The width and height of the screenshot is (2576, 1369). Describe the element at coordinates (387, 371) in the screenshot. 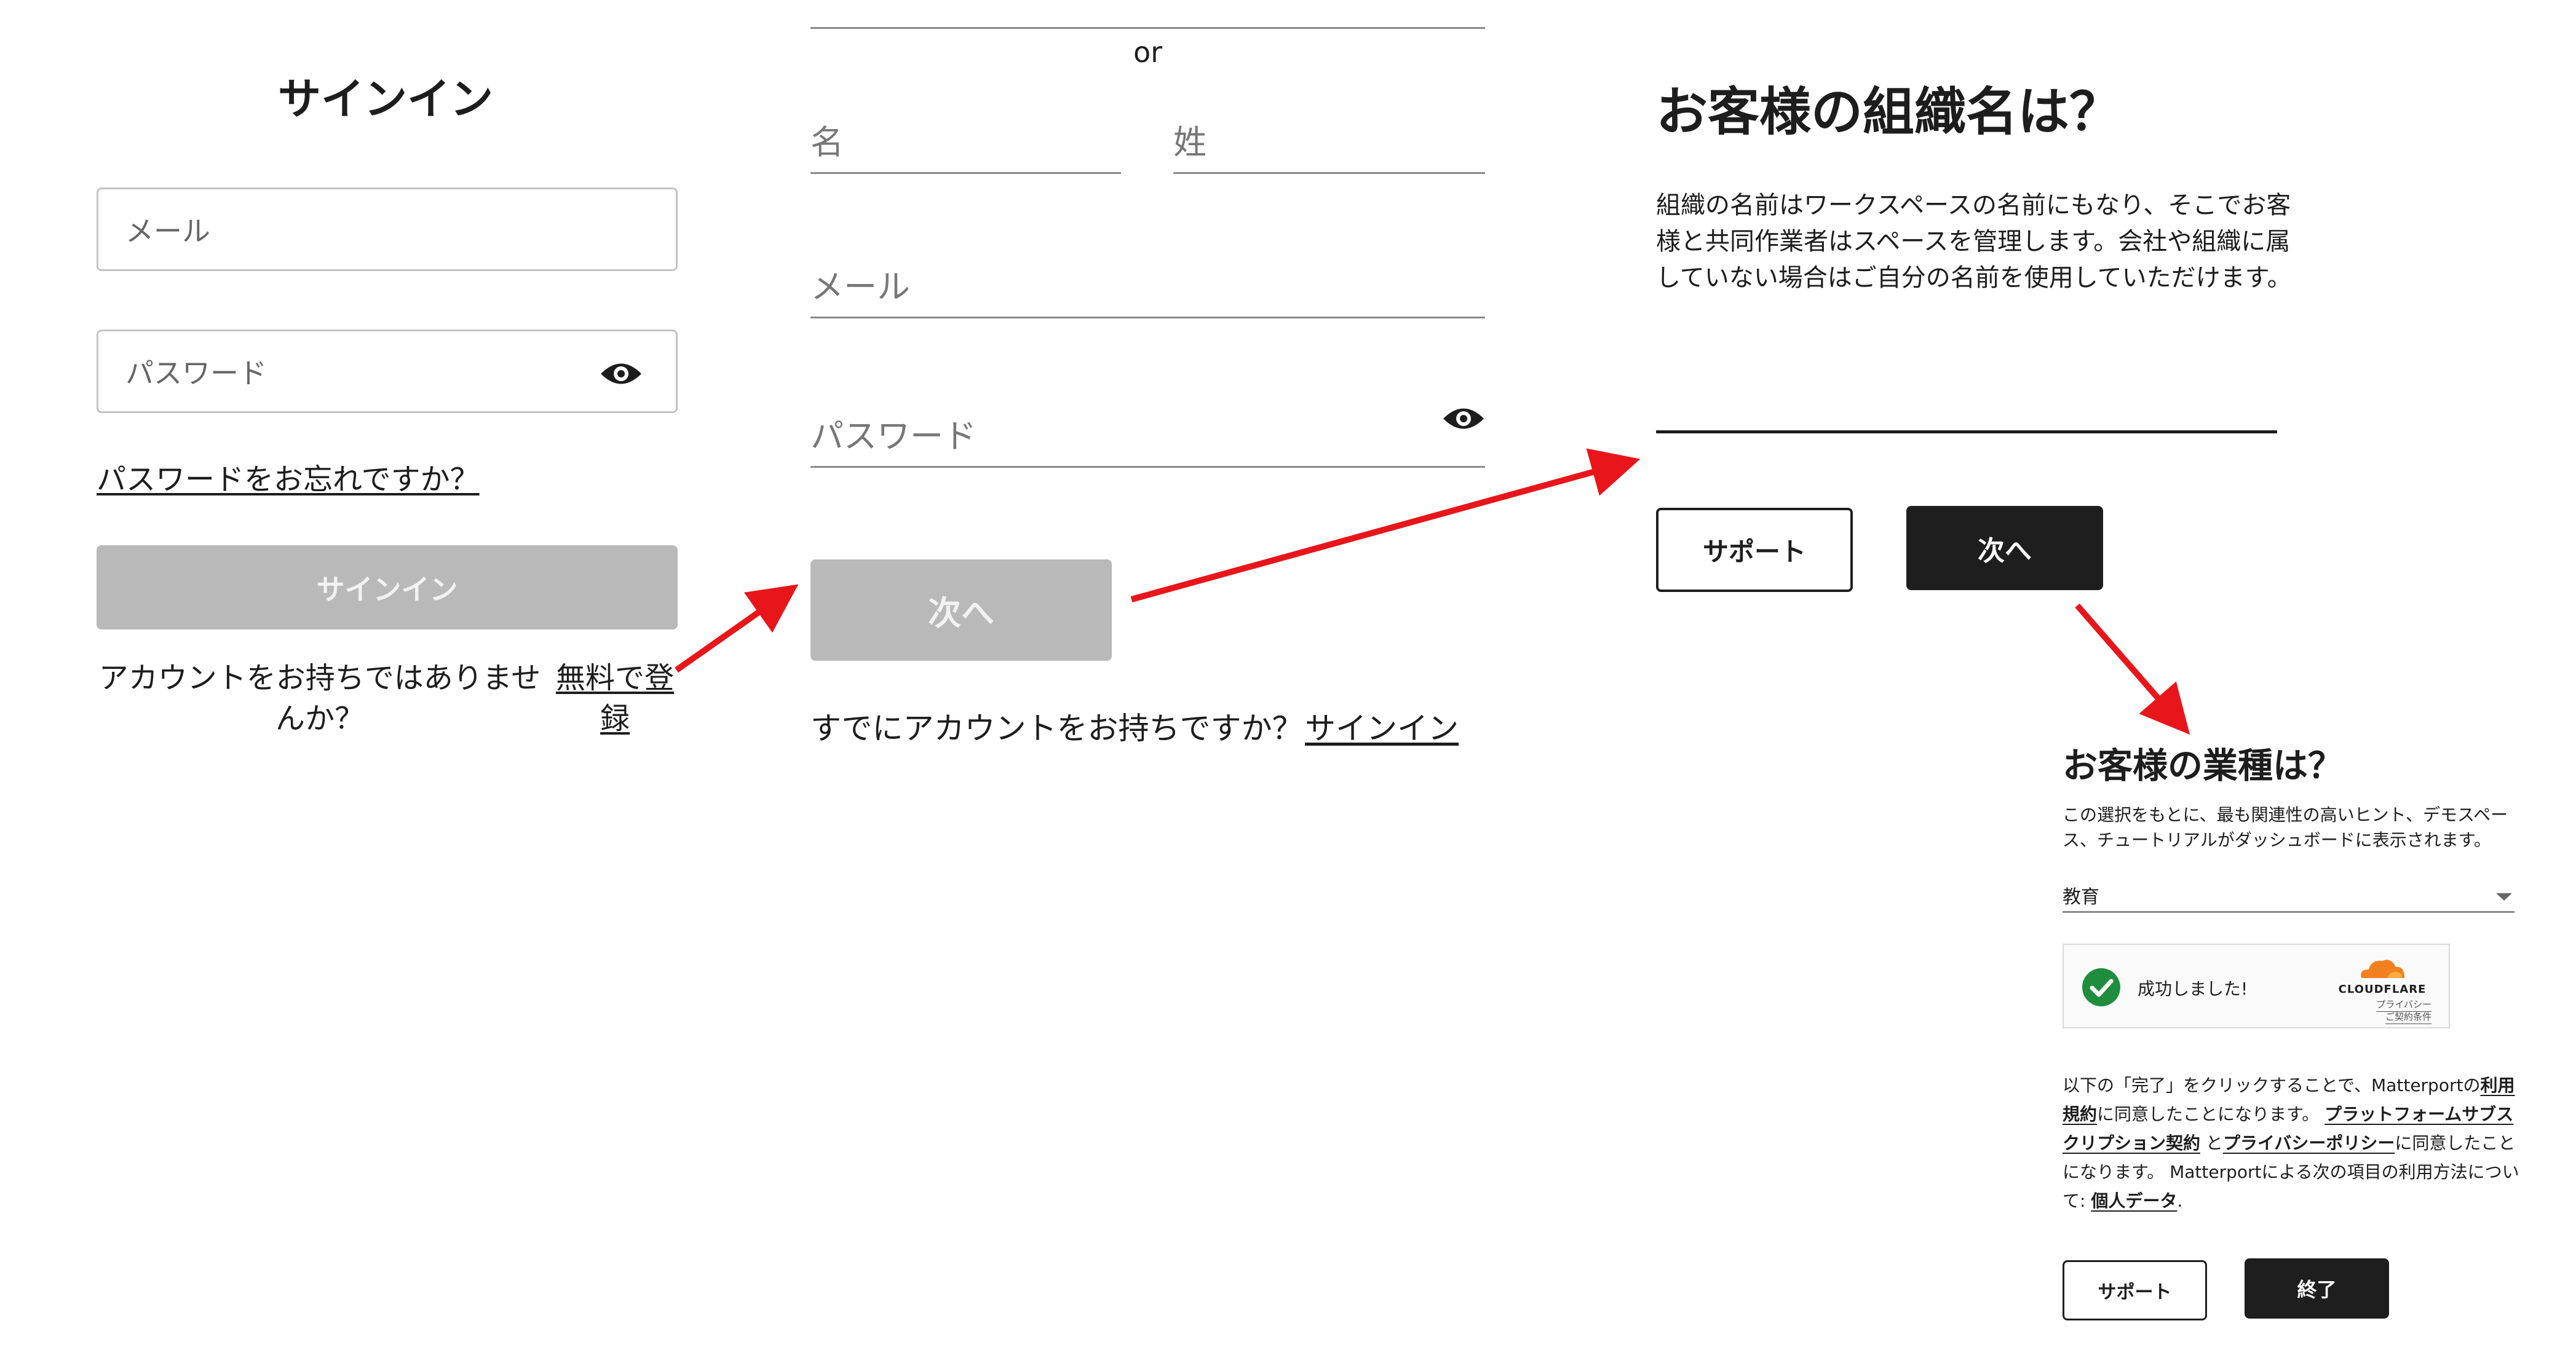

I see `signin-password-input: パスワード` at that location.